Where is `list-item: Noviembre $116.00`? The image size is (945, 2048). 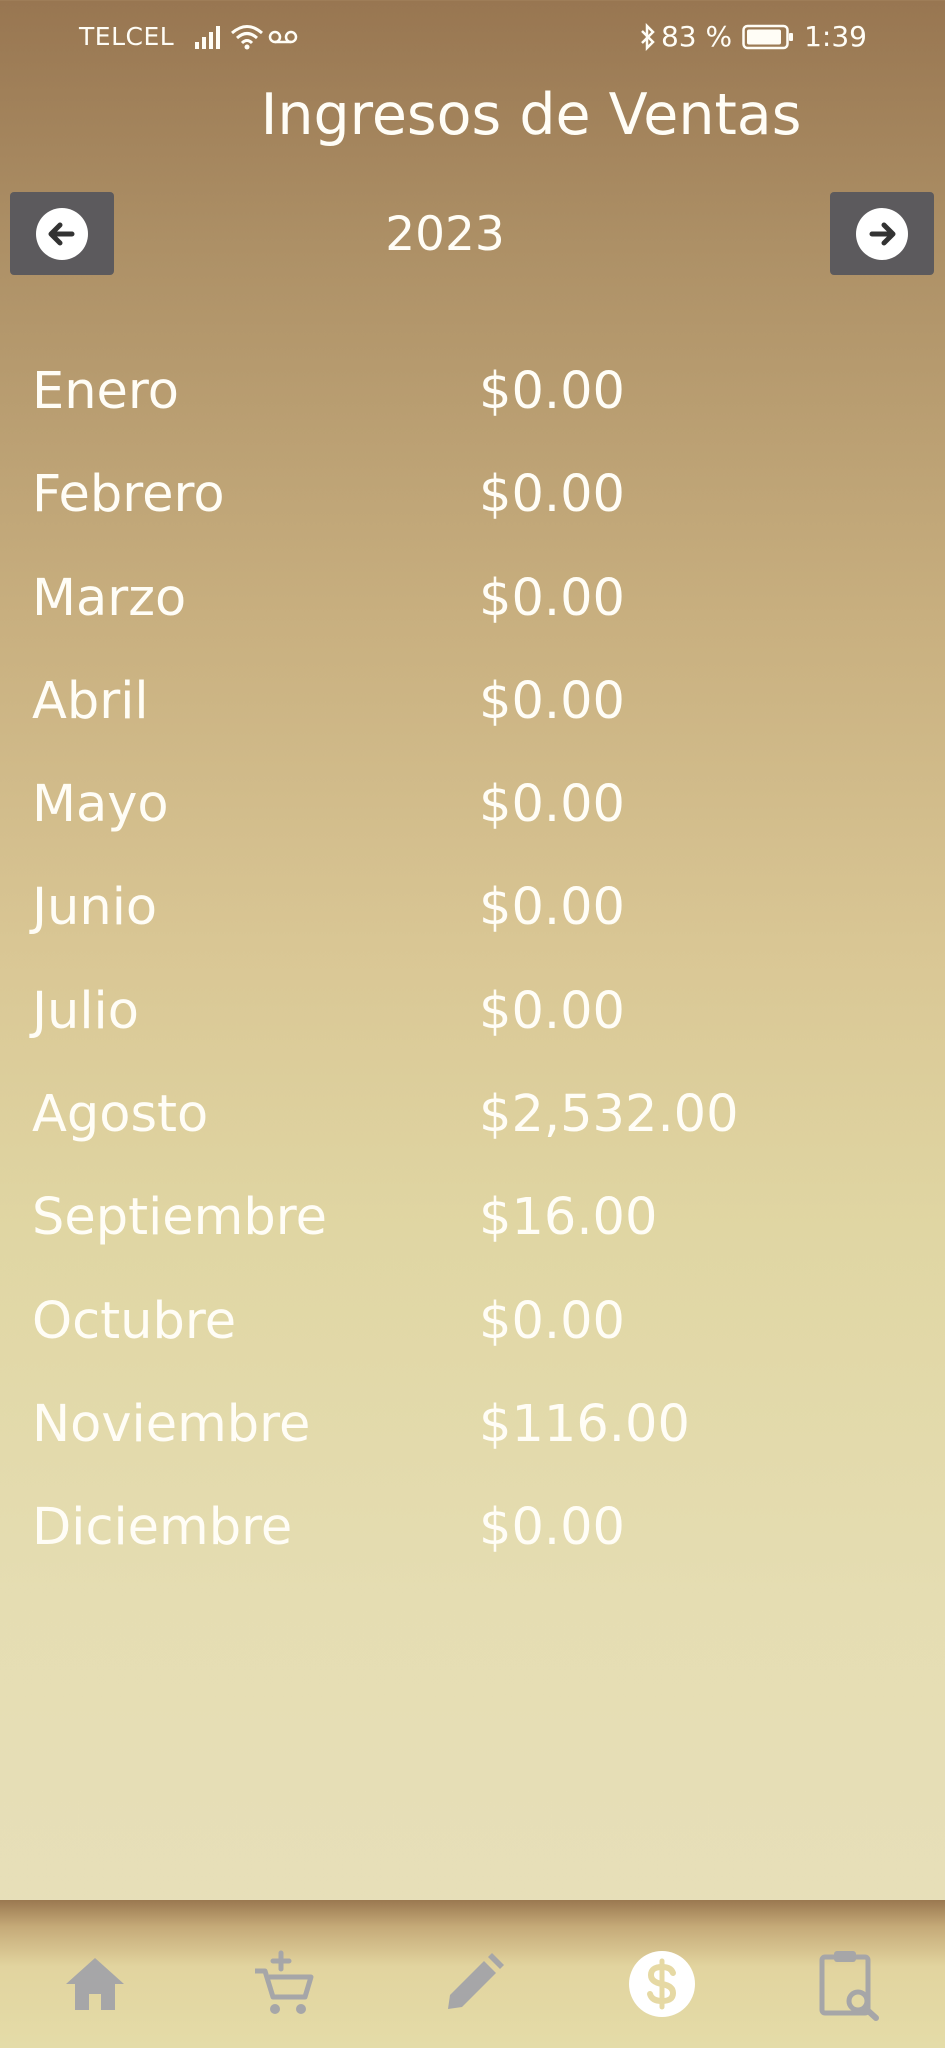
list-item: Noviembre $116.00 is located at coordinates (472, 1434).